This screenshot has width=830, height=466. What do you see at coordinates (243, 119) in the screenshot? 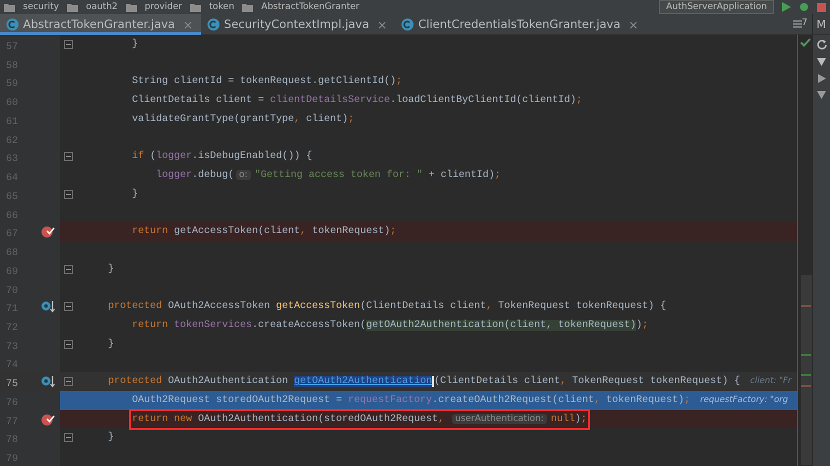
I see `code-line: validateGrantType(grantType, client);` at bounding box center [243, 119].